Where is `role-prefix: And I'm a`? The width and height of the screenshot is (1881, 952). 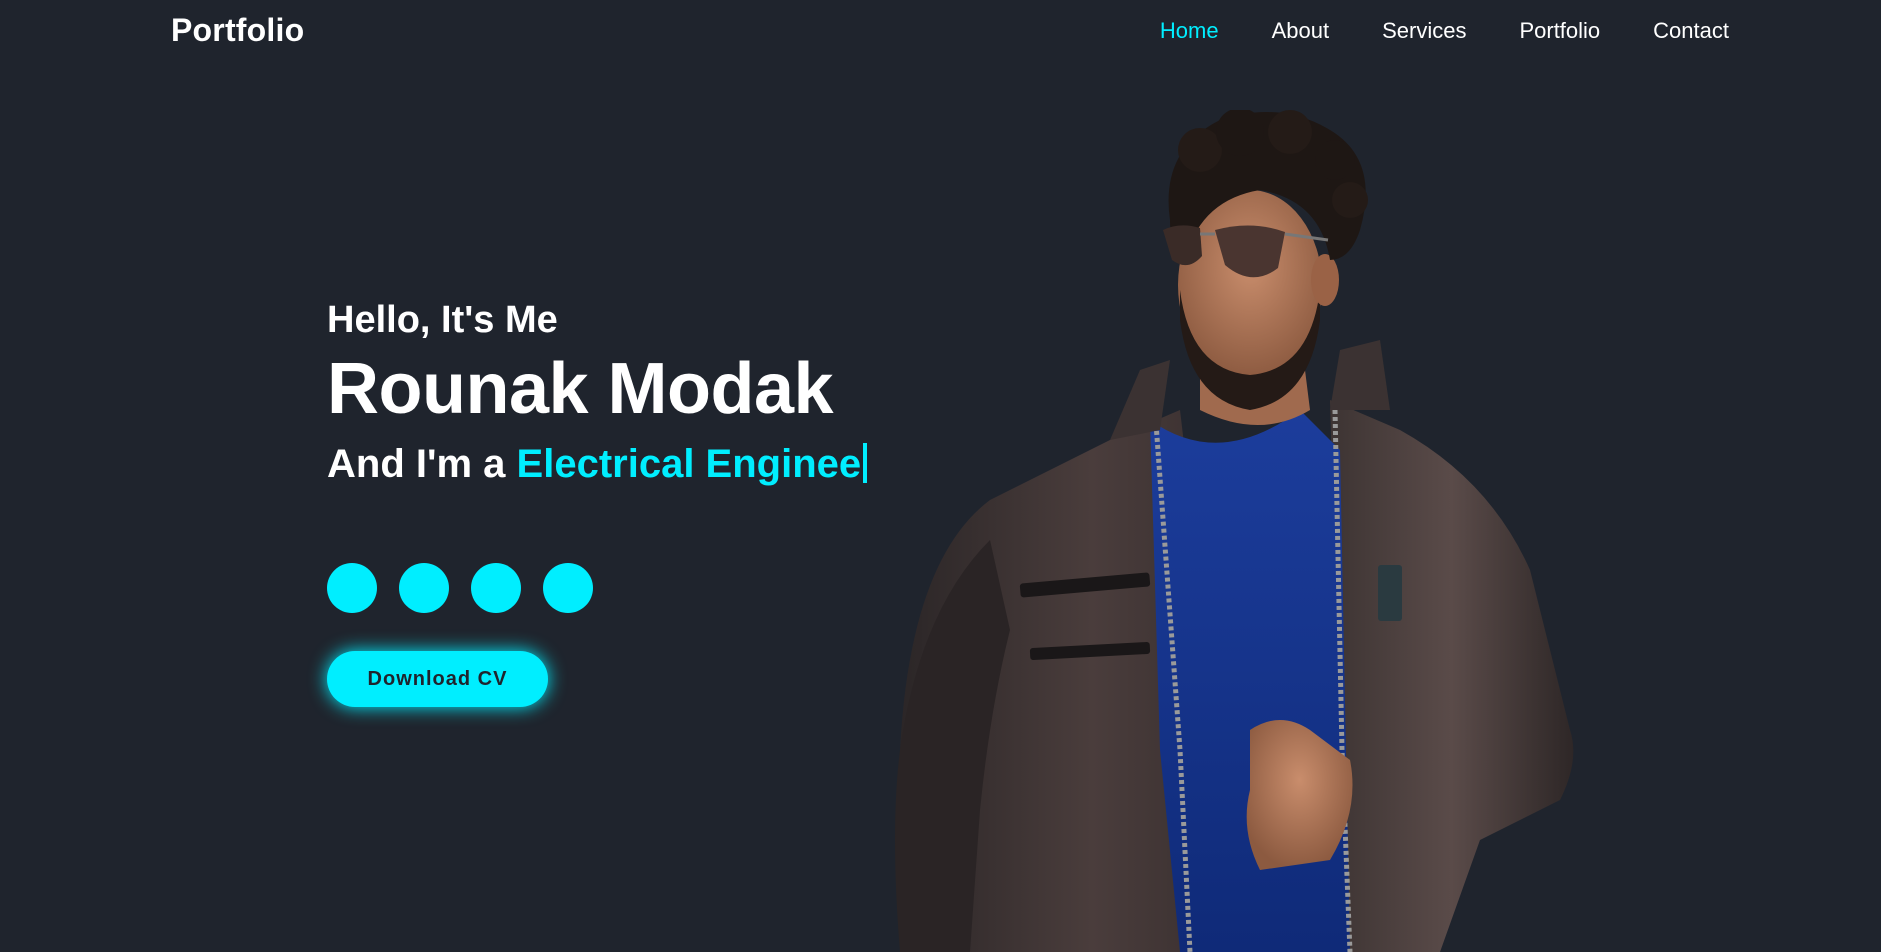 role-prefix: And I'm a is located at coordinates (416, 464).